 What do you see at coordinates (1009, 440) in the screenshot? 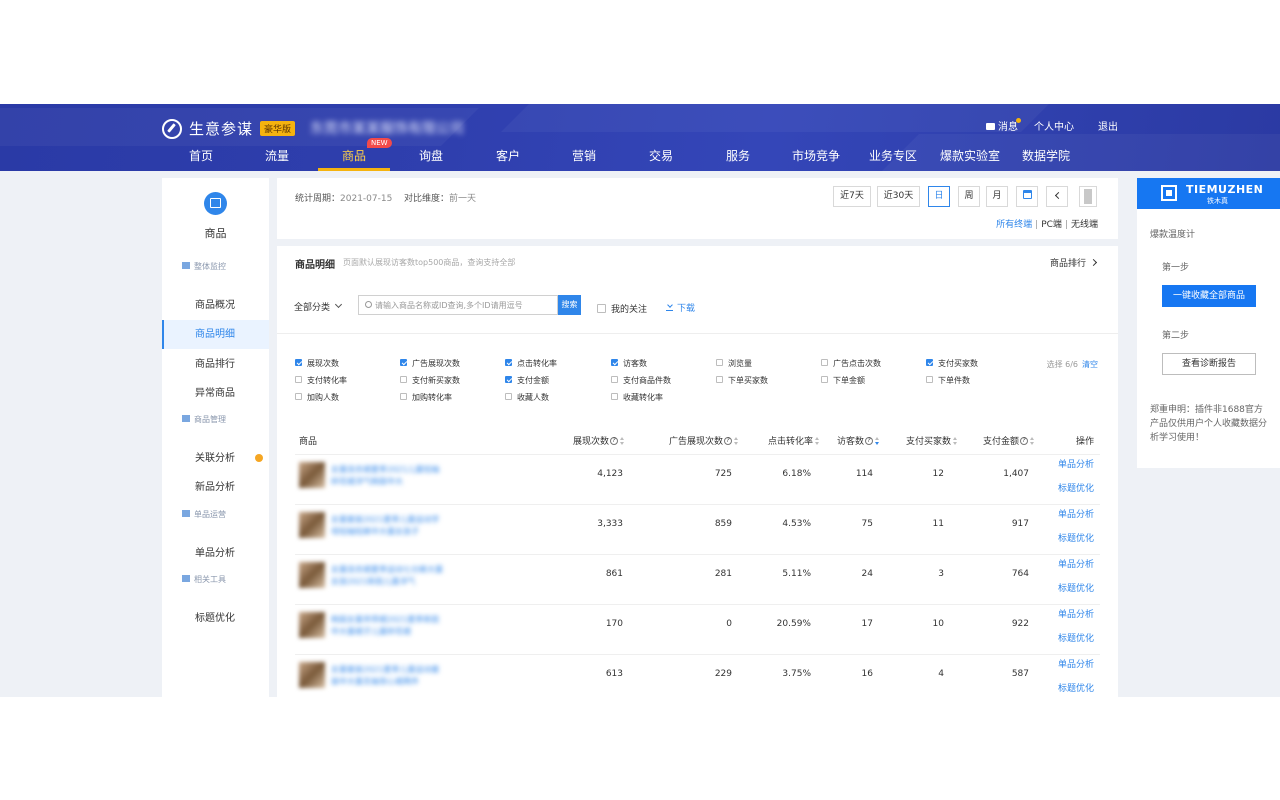
I see `col-header-amount: 支付金额?` at bounding box center [1009, 440].